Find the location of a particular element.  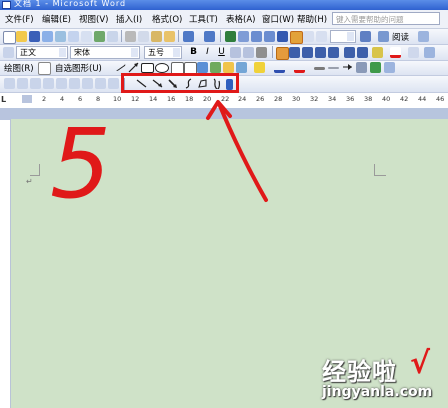

zoom-select is located at coordinates (343, 36).